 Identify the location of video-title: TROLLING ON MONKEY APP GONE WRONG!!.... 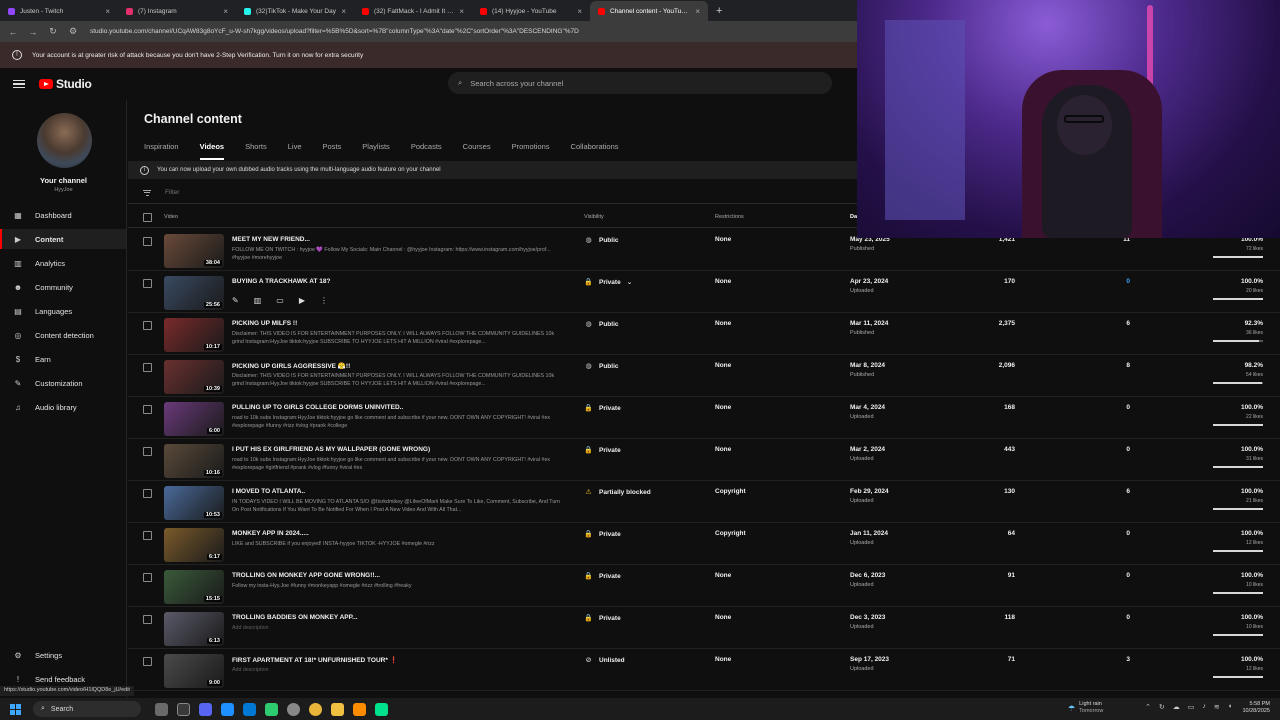
(306, 575).